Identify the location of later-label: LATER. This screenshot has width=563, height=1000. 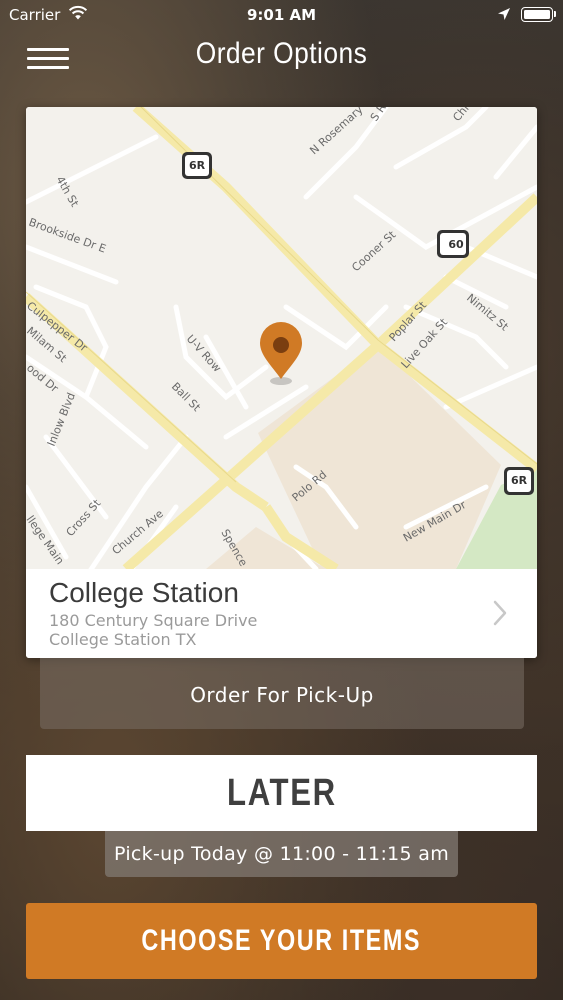
(281, 793).